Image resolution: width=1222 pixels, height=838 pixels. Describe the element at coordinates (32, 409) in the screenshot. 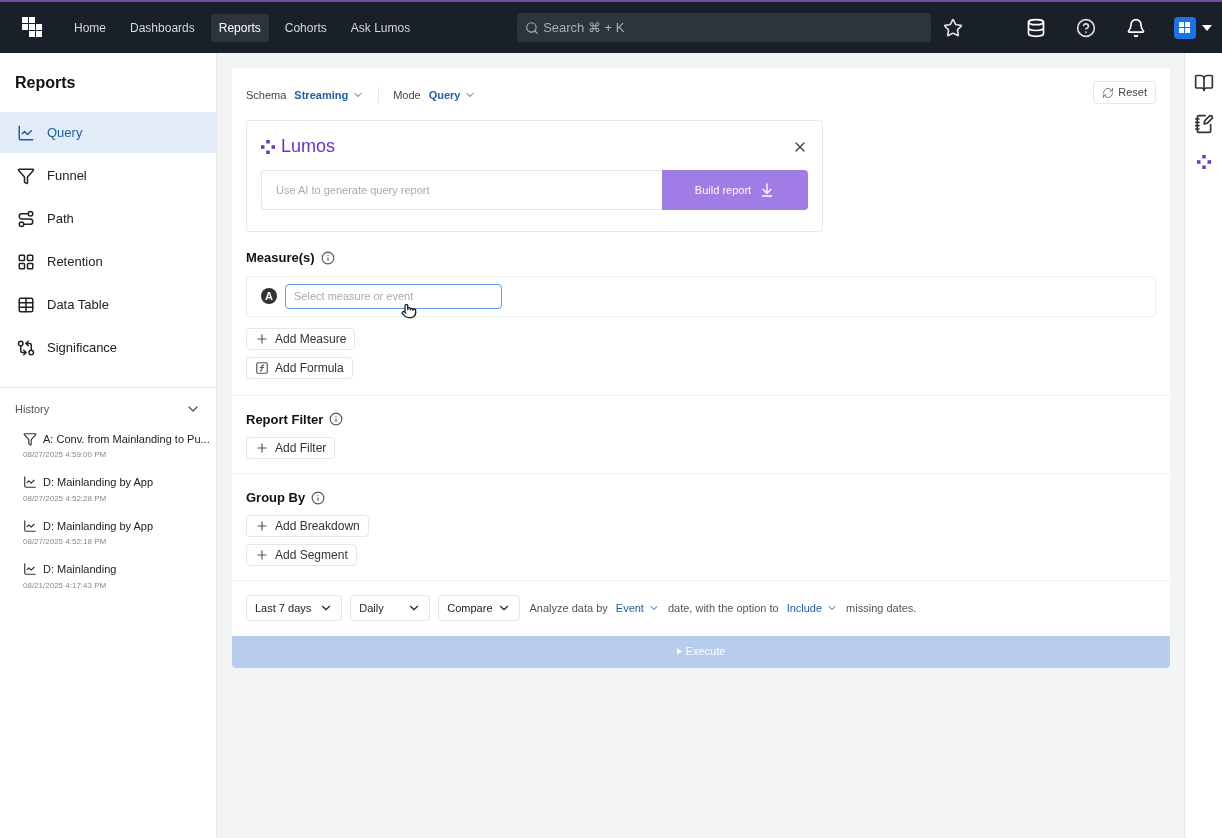

I see `history-title: History` at that location.